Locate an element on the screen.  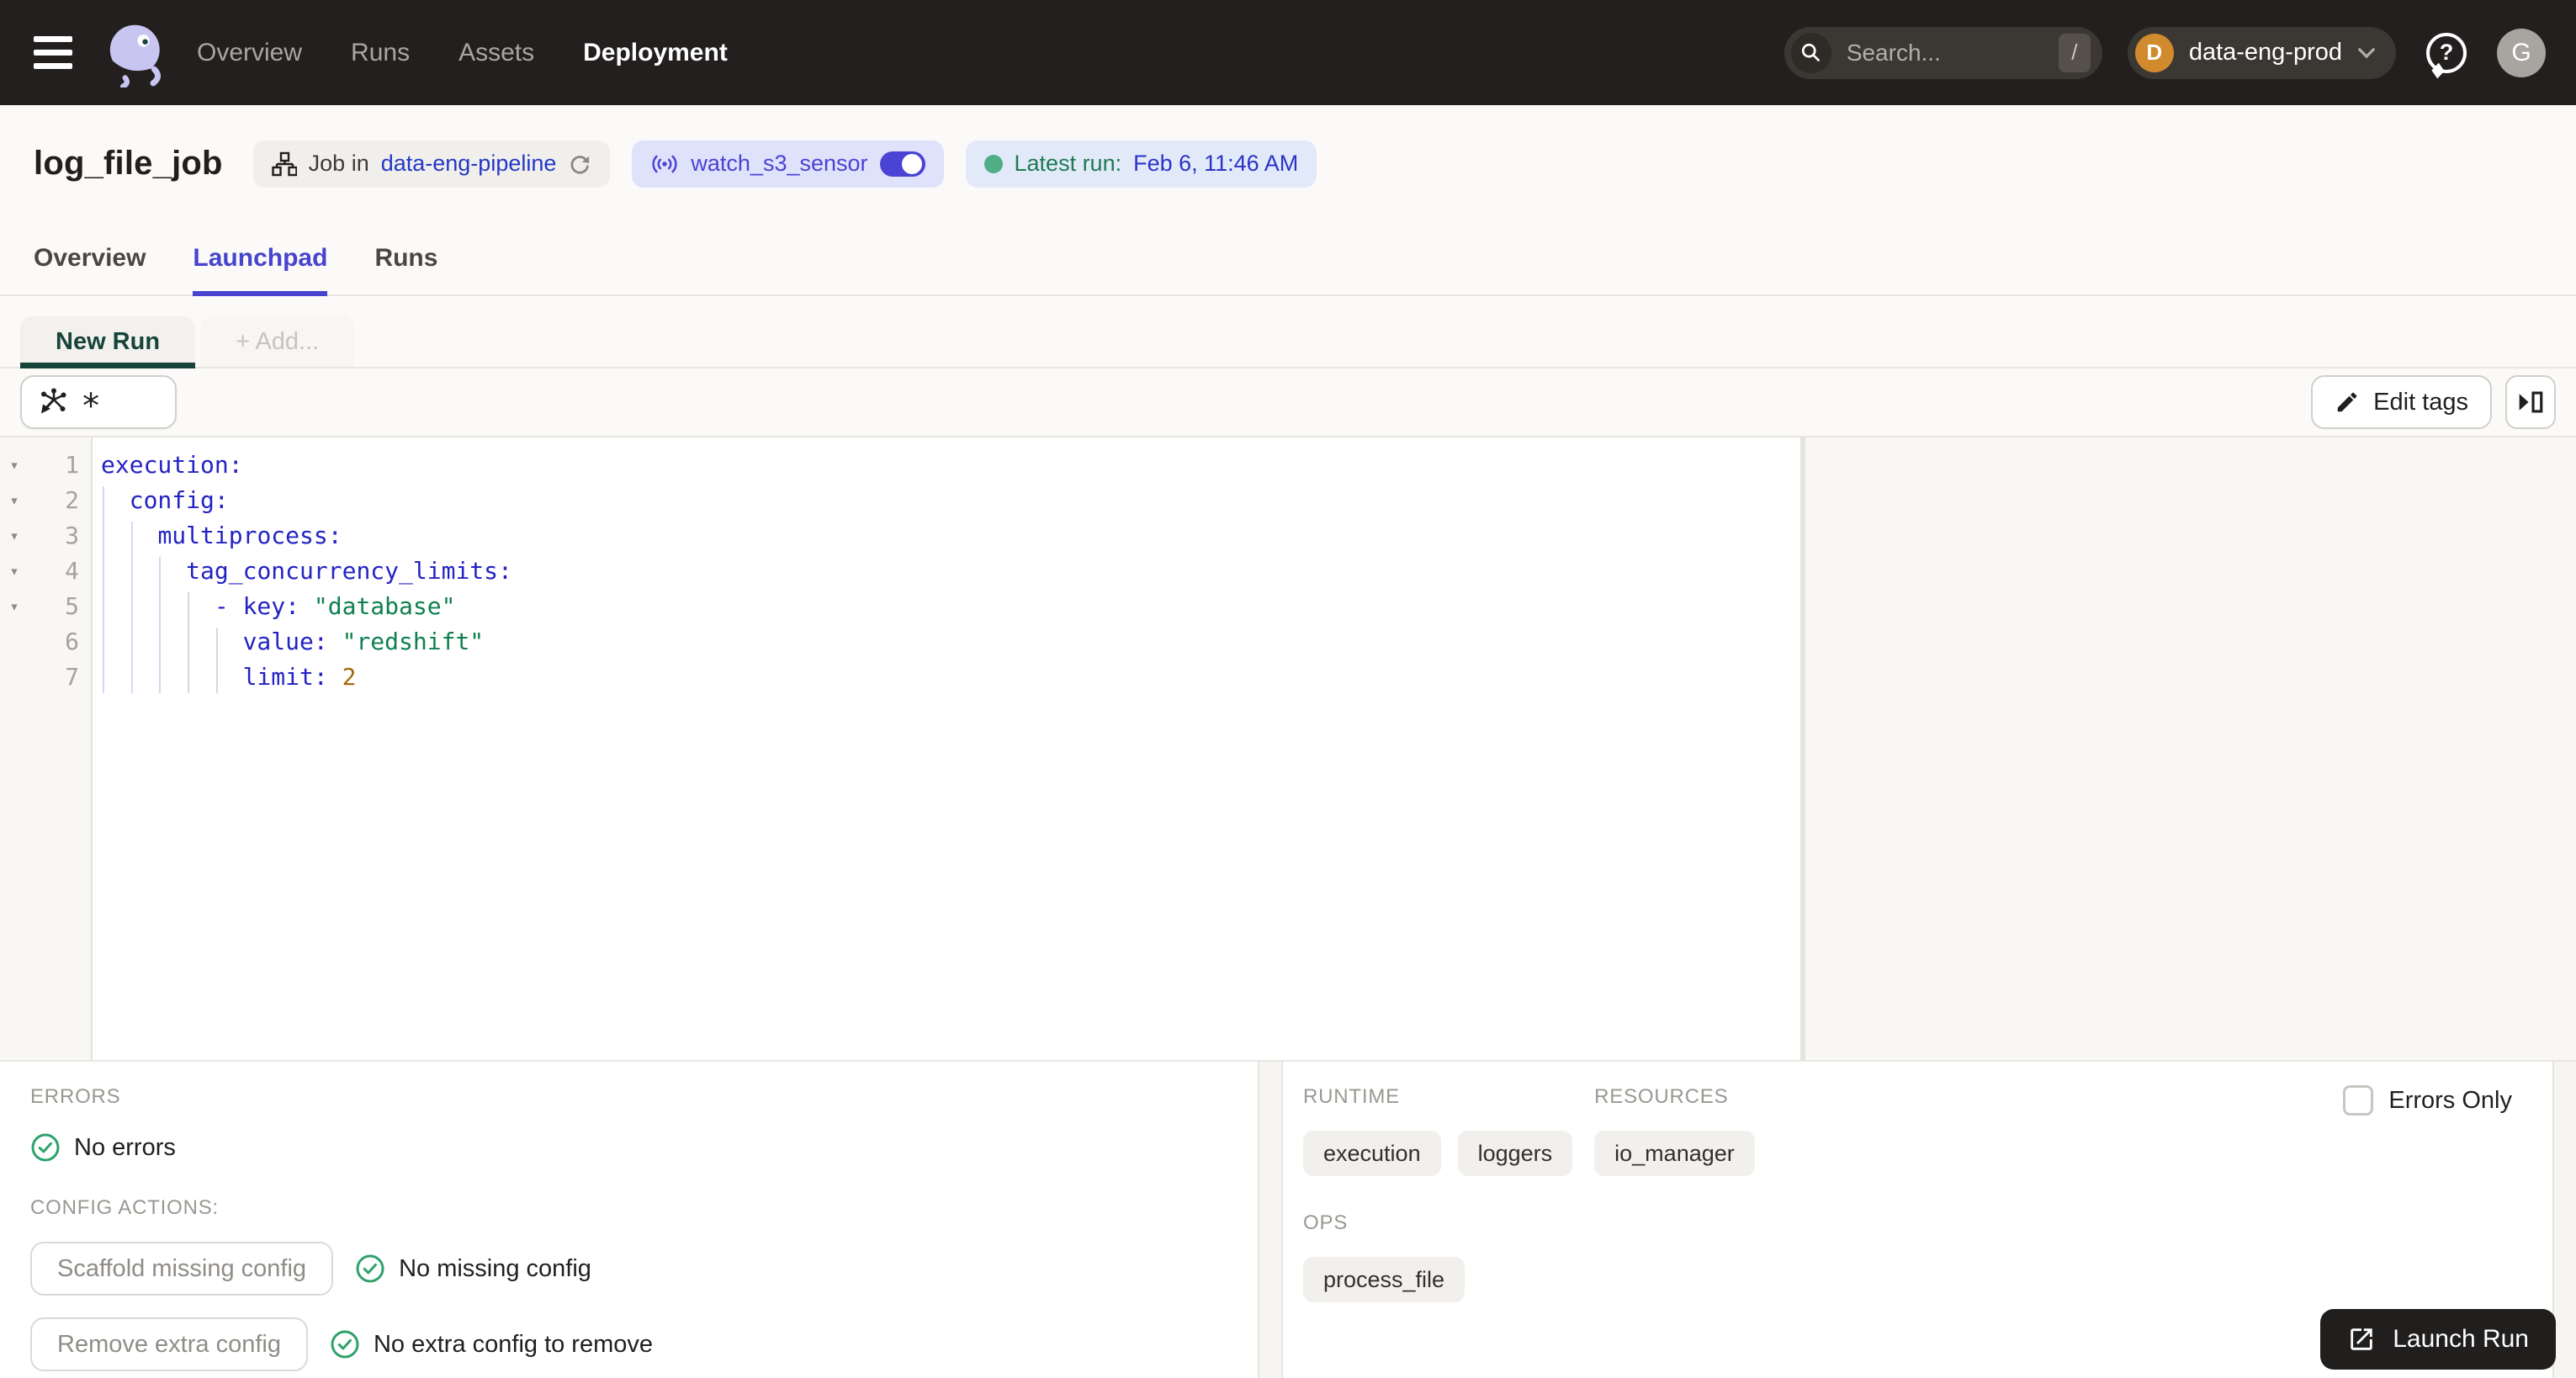
config-tab-new-run: New Run is located at coordinates (108, 342).